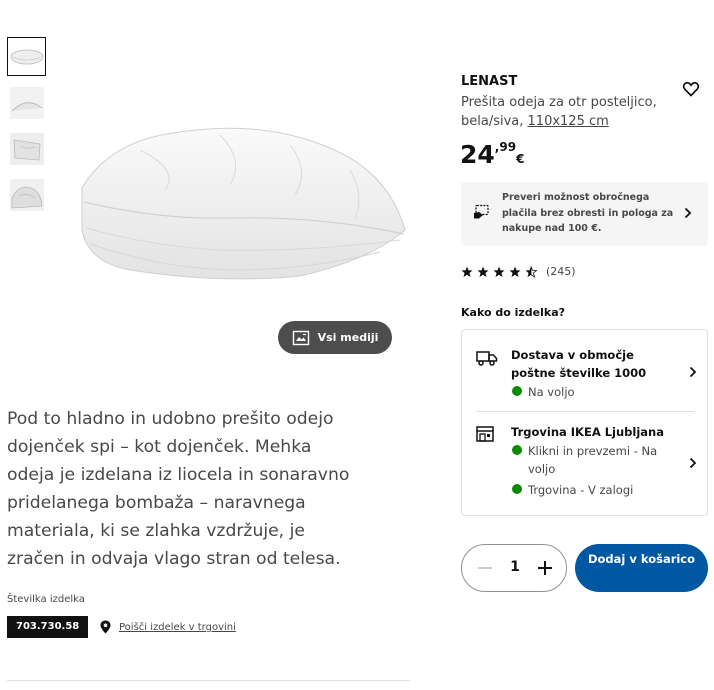  I want to click on thumbnail-strip, so click(27, 129).